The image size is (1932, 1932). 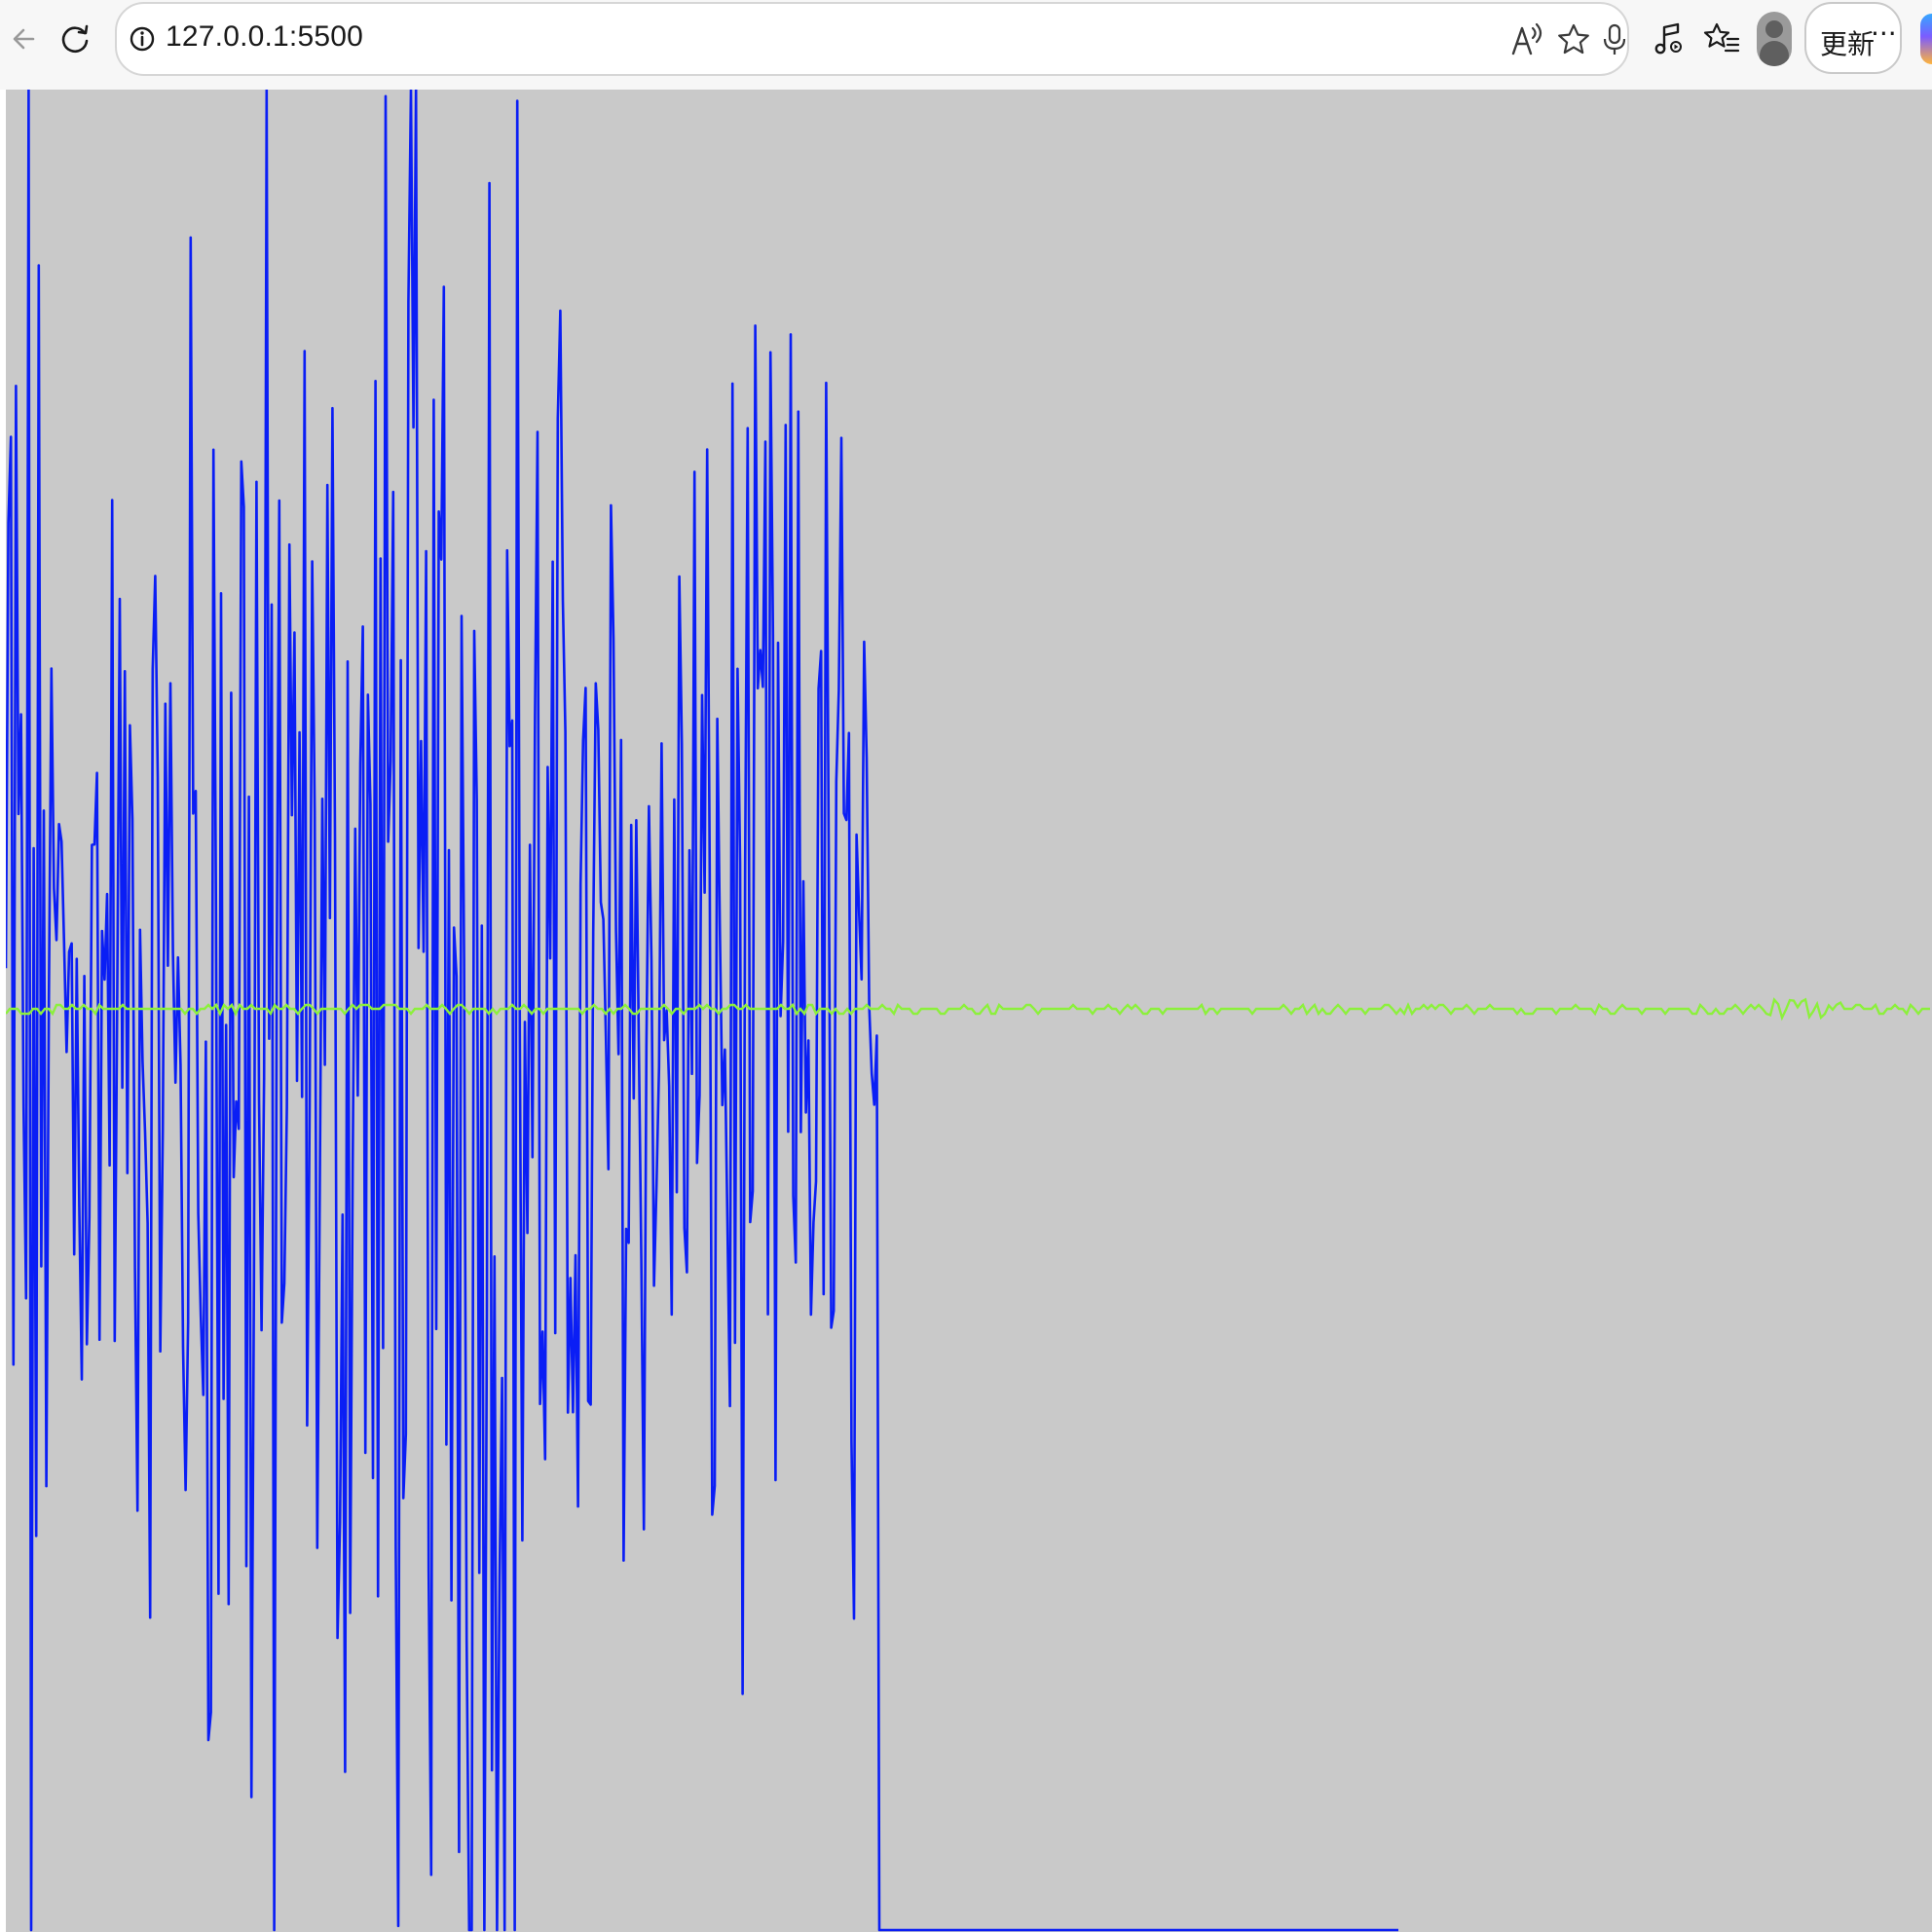 What do you see at coordinates (872, 39) in the screenshot?
I see `address-bar: 127.0.0.1:5500` at bounding box center [872, 39].